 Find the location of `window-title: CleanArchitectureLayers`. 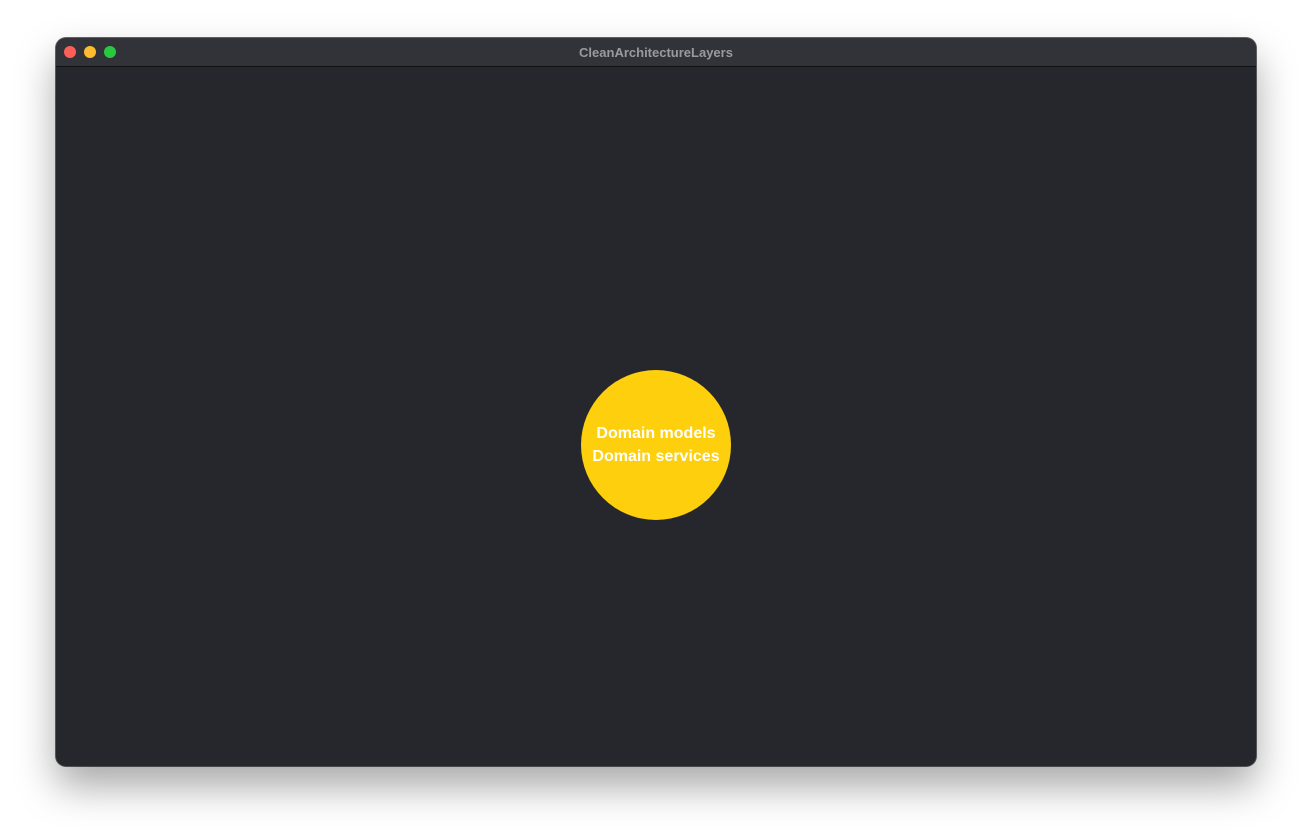

window-title: CleanArchitectureLayers is located at coordinates (656, 52).